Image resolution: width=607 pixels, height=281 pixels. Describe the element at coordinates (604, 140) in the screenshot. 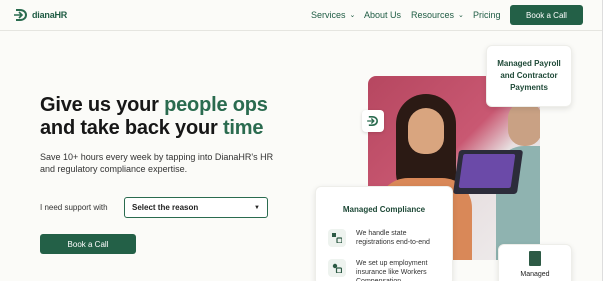

I see `scrollbar` at that location.